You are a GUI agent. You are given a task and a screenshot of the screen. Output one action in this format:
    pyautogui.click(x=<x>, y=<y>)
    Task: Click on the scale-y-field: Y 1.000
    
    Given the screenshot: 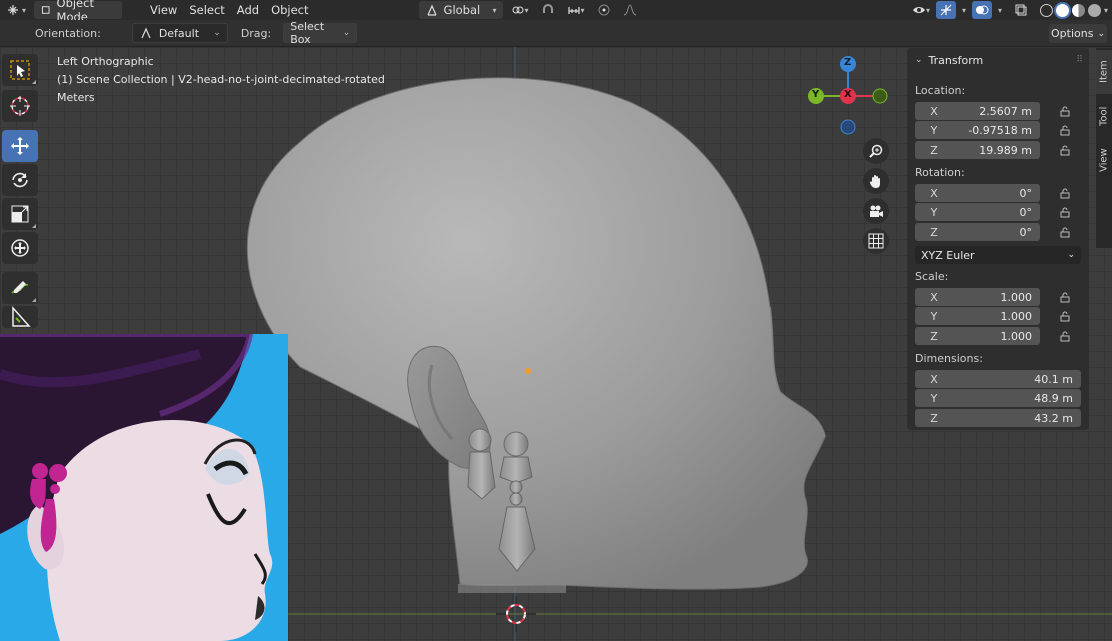 What is the action you would take?
    pyautogui.click(x=977, y=316)
    